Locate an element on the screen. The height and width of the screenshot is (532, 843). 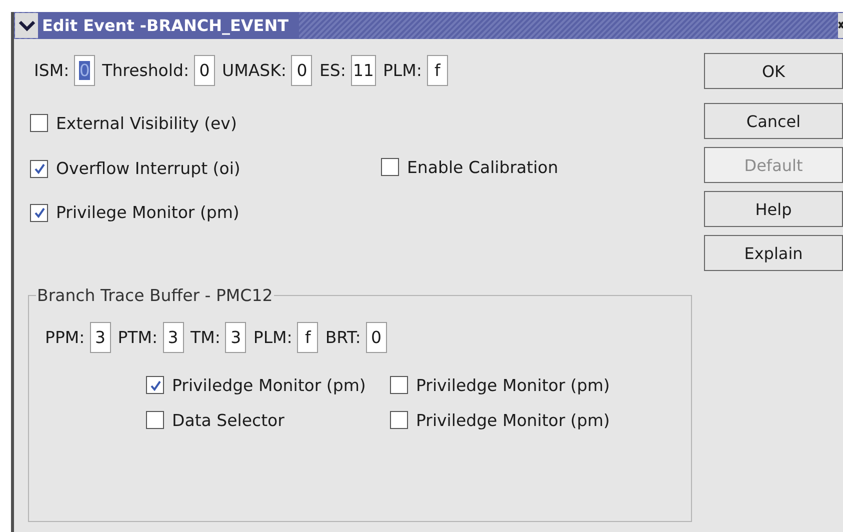
field-label: Threshold: is located at coordinates (146, 70).